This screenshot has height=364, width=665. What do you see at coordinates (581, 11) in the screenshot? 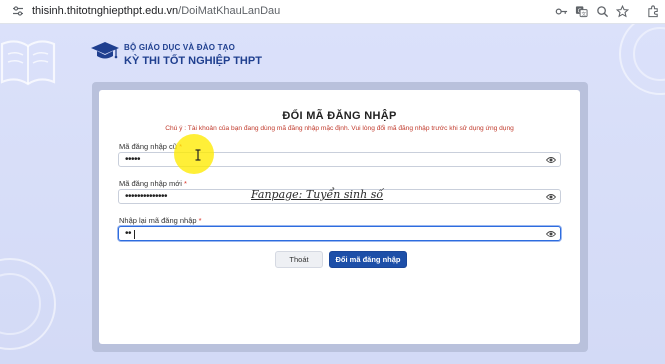
I see `translate-icon: G 文` at bounding box center [581, 11].